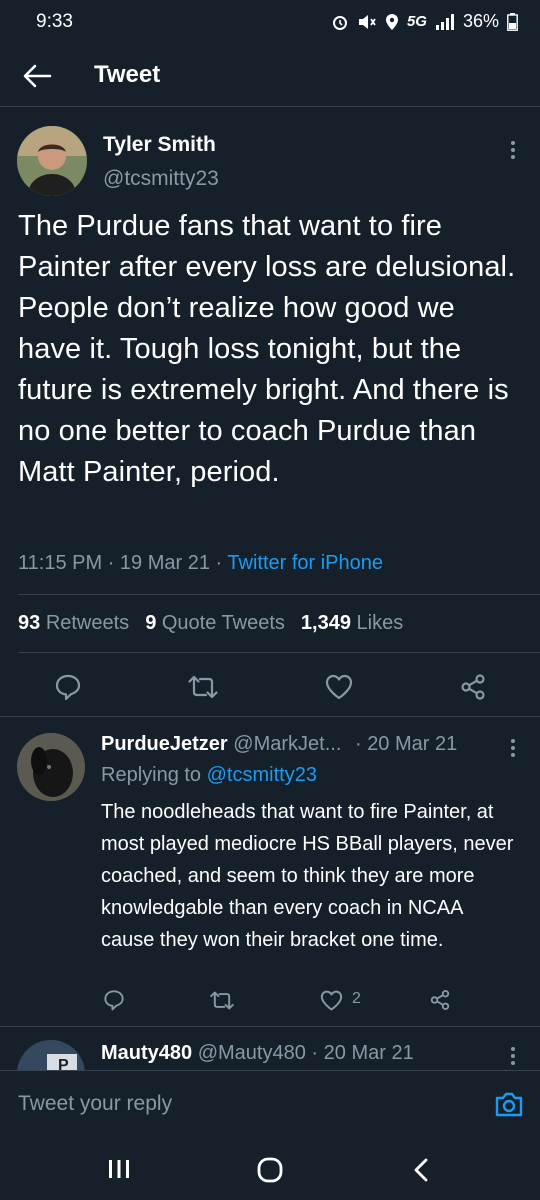 This screenshot has height=1200, width=540. I want to click on page-title: Tweet, so click(127, 74).